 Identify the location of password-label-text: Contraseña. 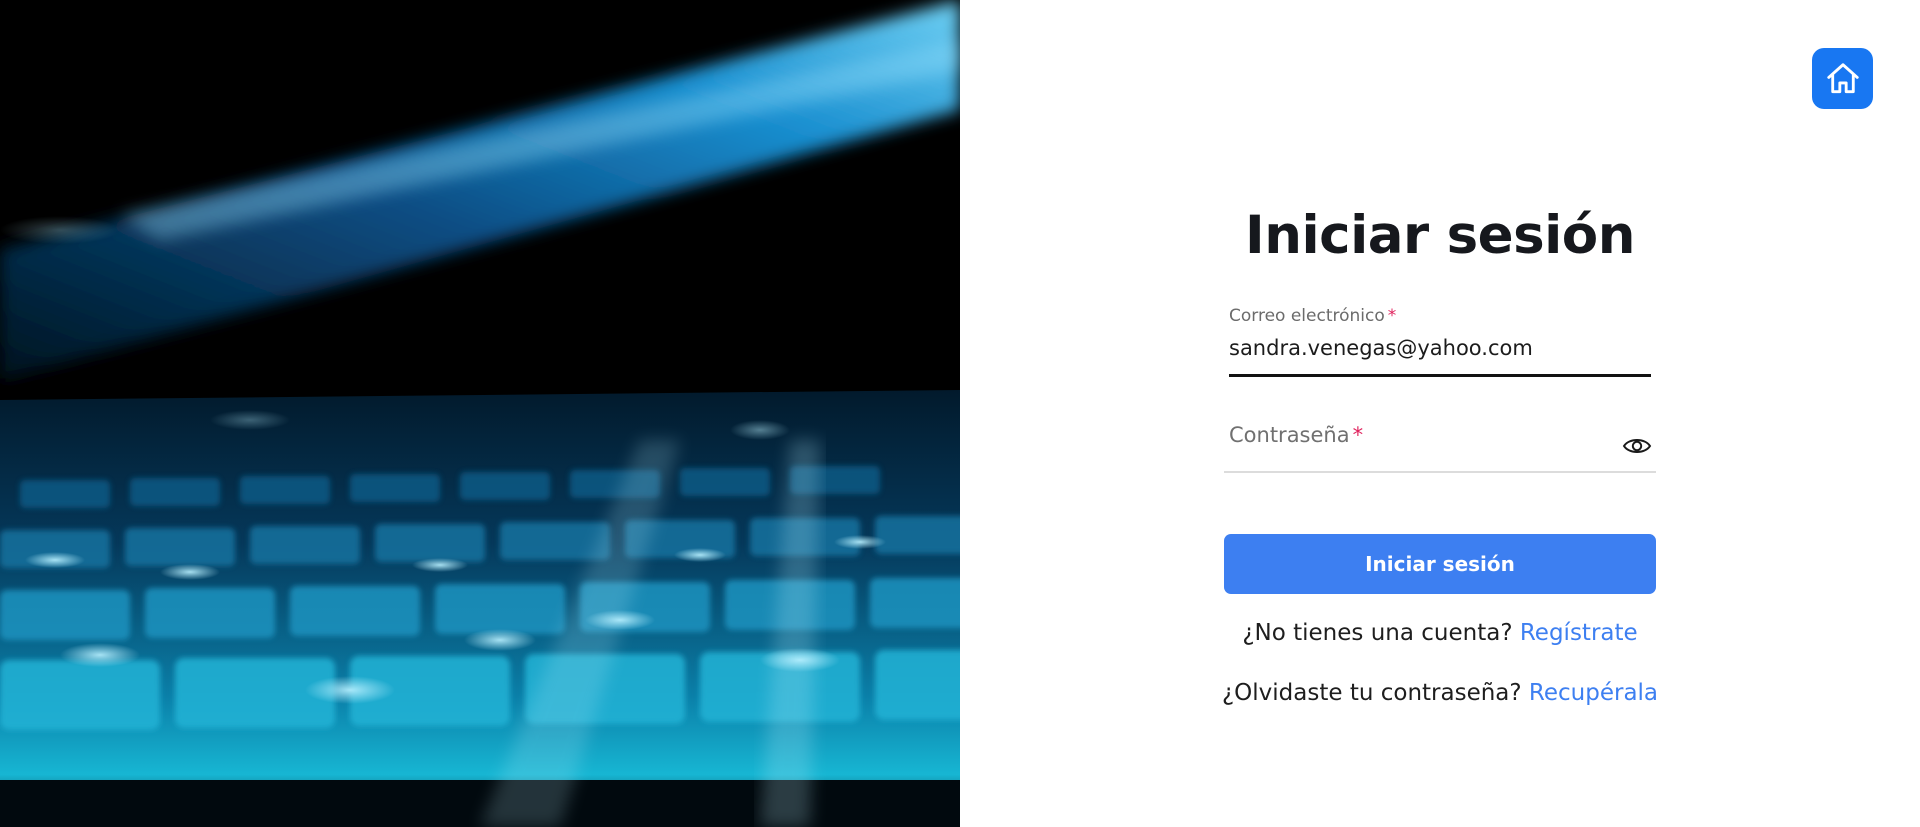
(1289, 435).